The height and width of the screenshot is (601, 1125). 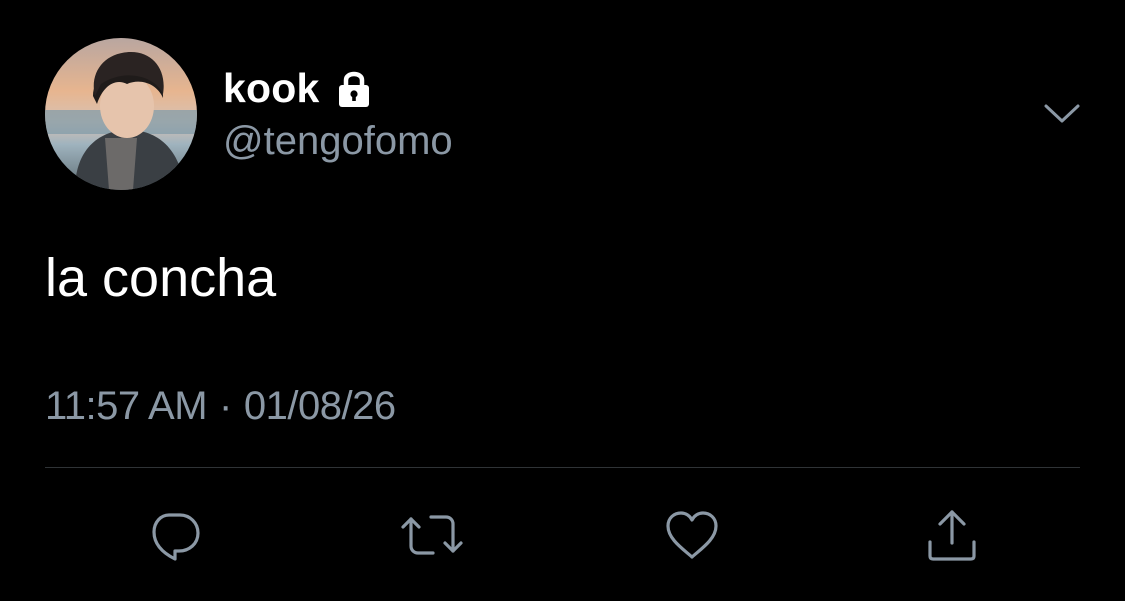 I want to click on retweet-button, so click(x=432, y=535).